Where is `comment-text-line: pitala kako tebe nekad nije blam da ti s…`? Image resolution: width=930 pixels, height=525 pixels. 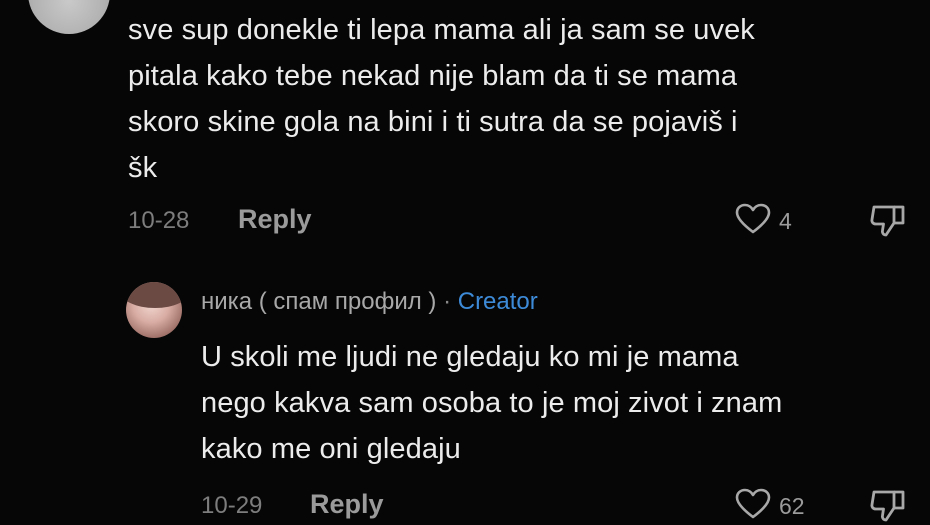
comment-text-line: pitala kako tebe nekad nije blam da ti s… is located at coordinates (433, 76).